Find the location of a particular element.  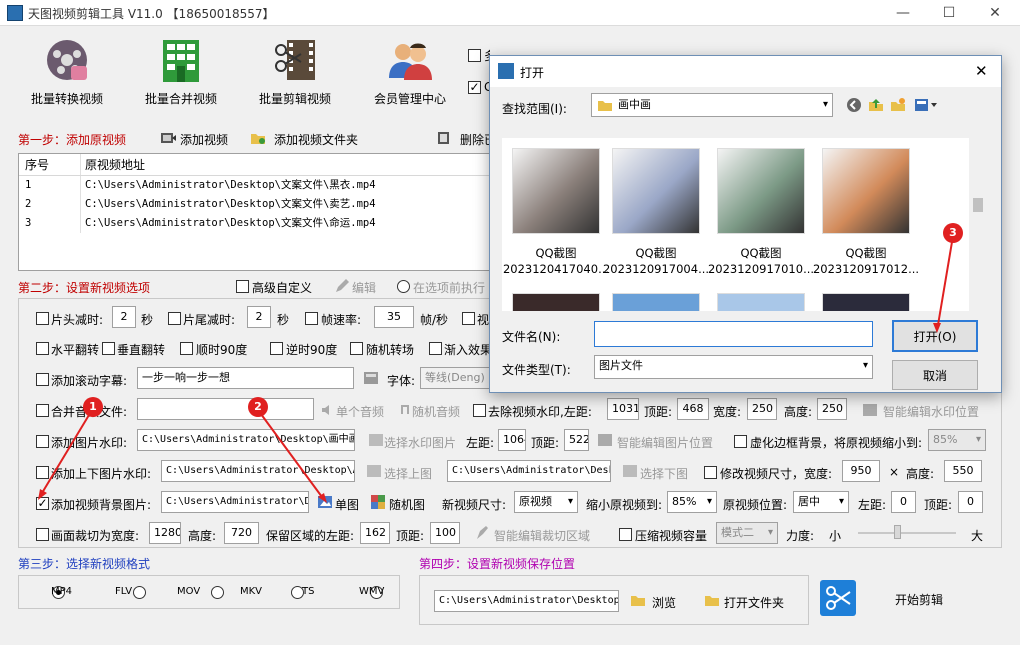

annotation-badge-3: 3 is located at coordinates (953, 233).